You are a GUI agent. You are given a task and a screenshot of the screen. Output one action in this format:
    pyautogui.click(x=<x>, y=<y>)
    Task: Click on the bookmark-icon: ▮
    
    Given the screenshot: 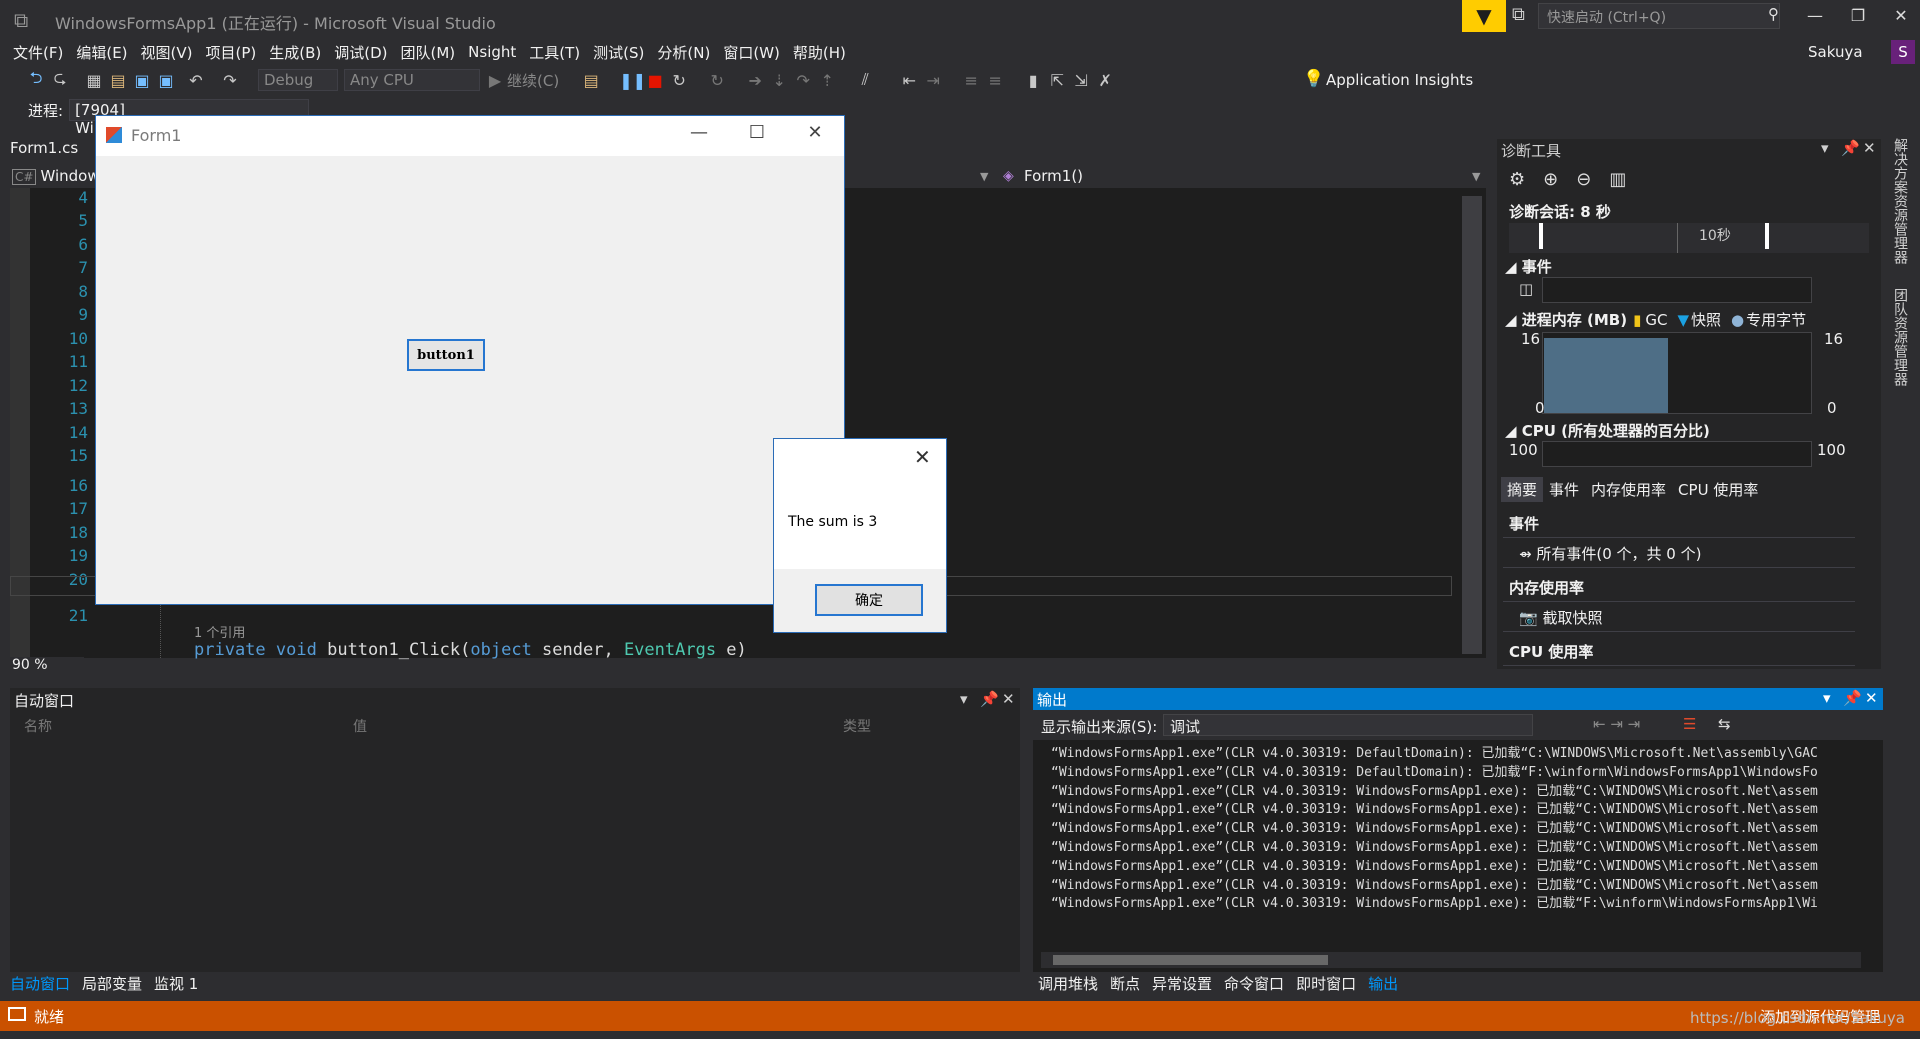 What is the action you would take?
    pyautogui.click(x=1033, y=80)
    